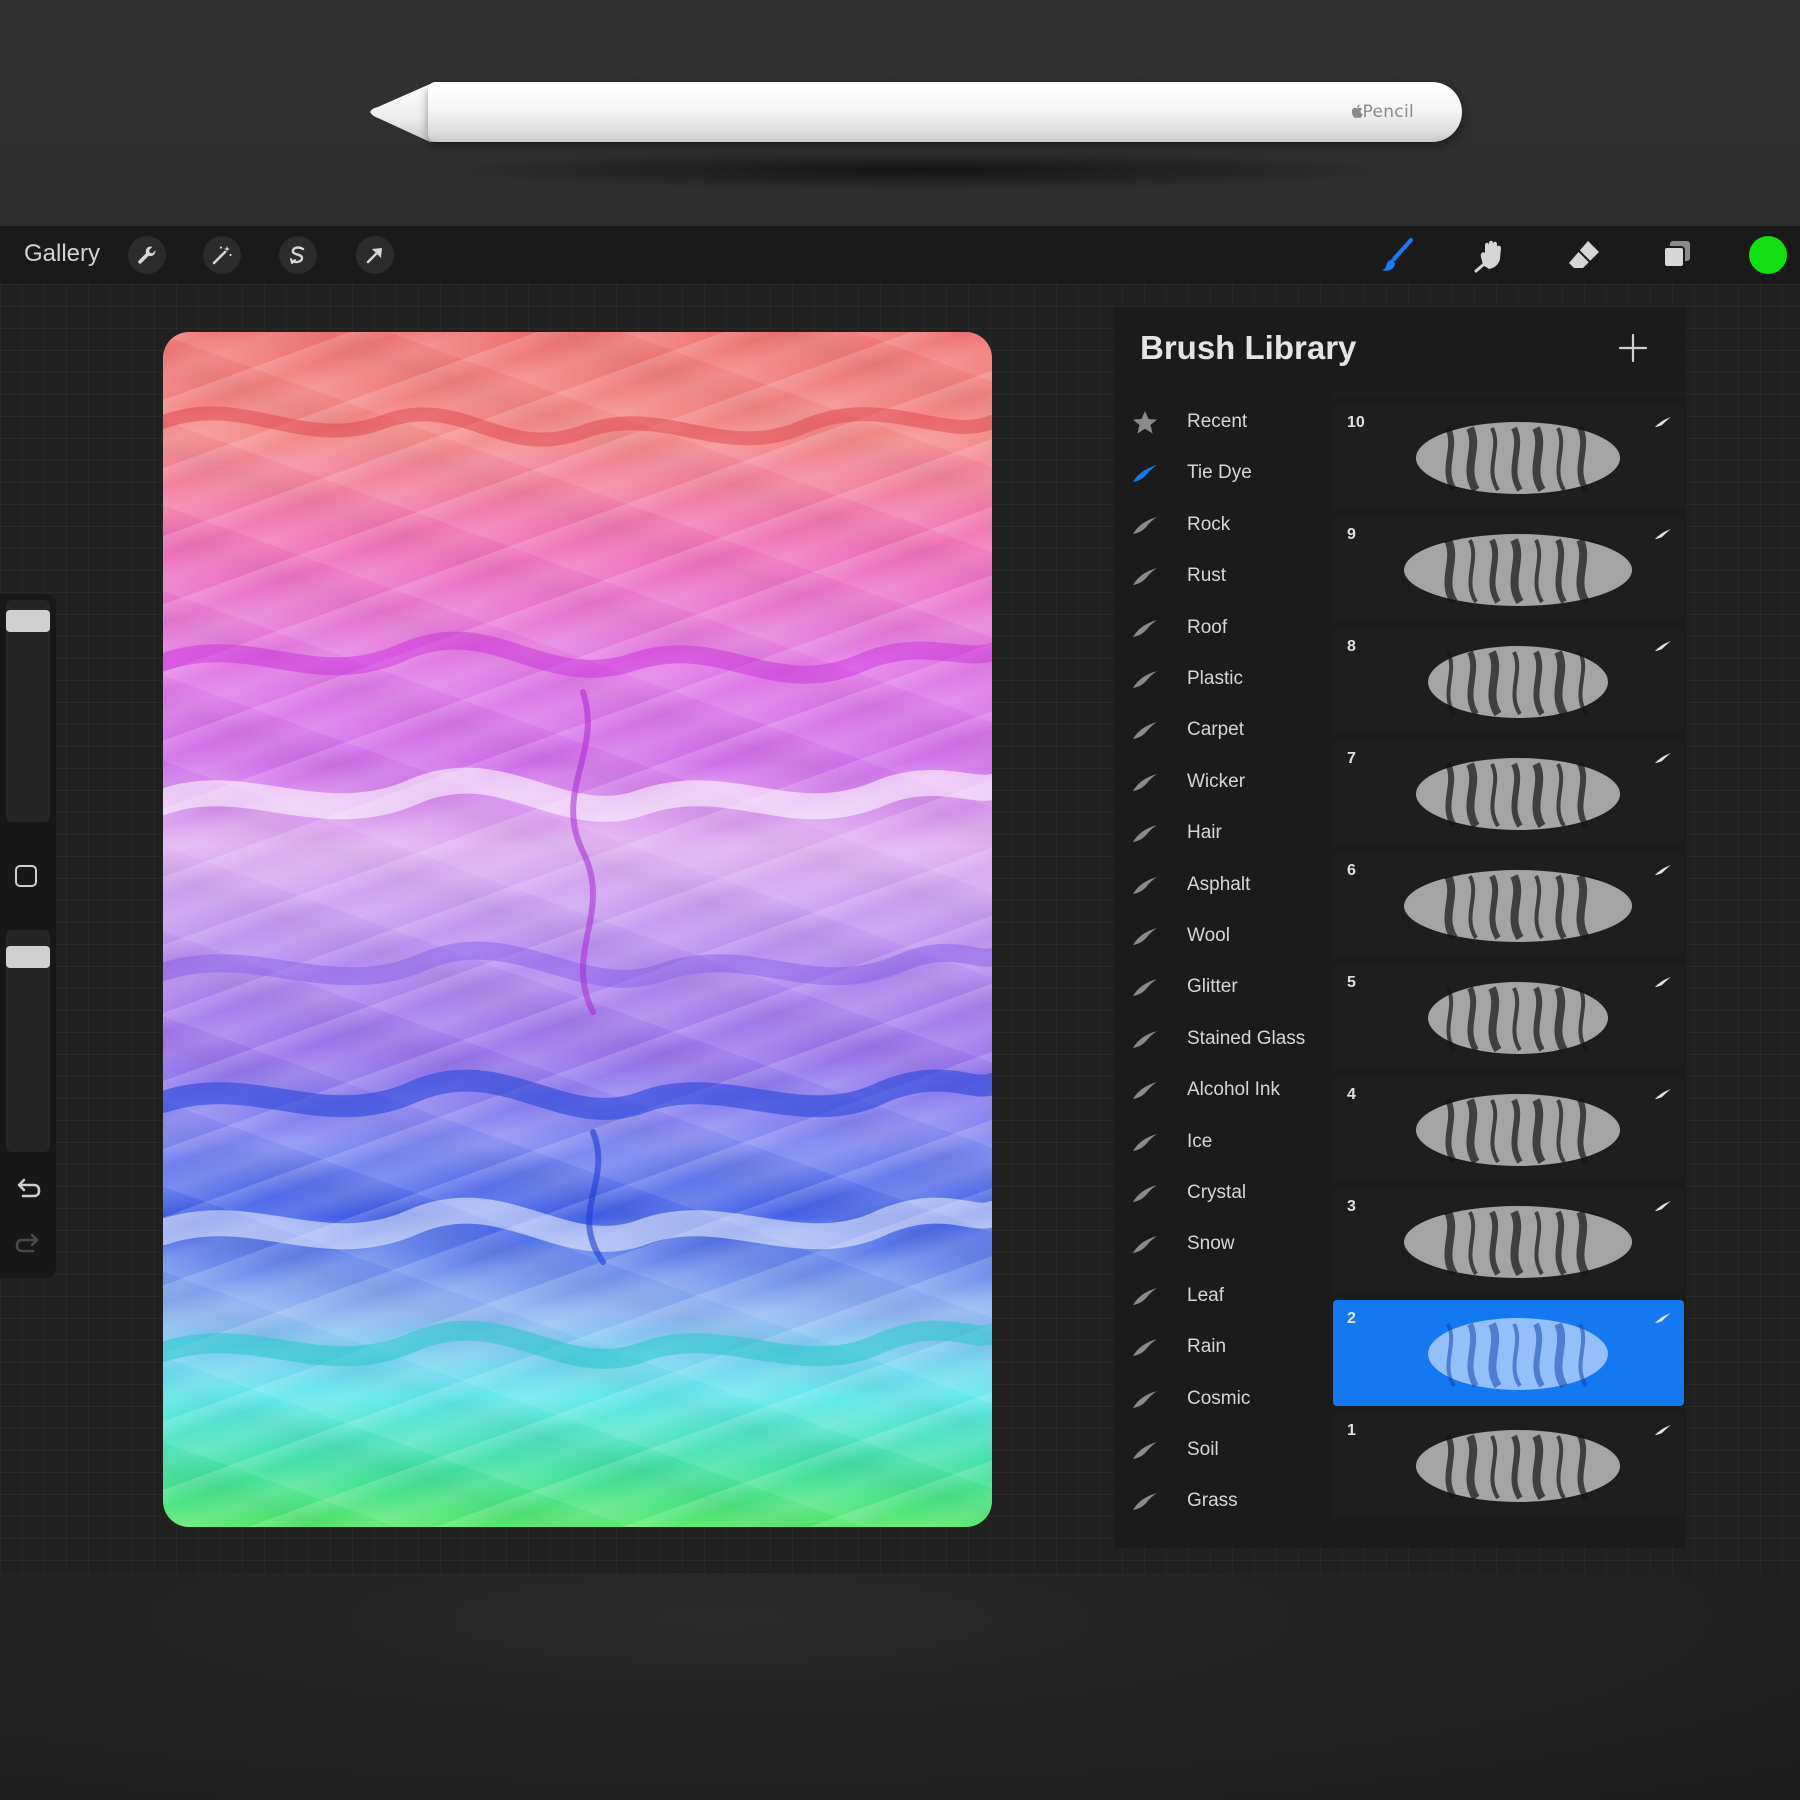  I want to click on brush-item: 5, so click(1508, 1017).